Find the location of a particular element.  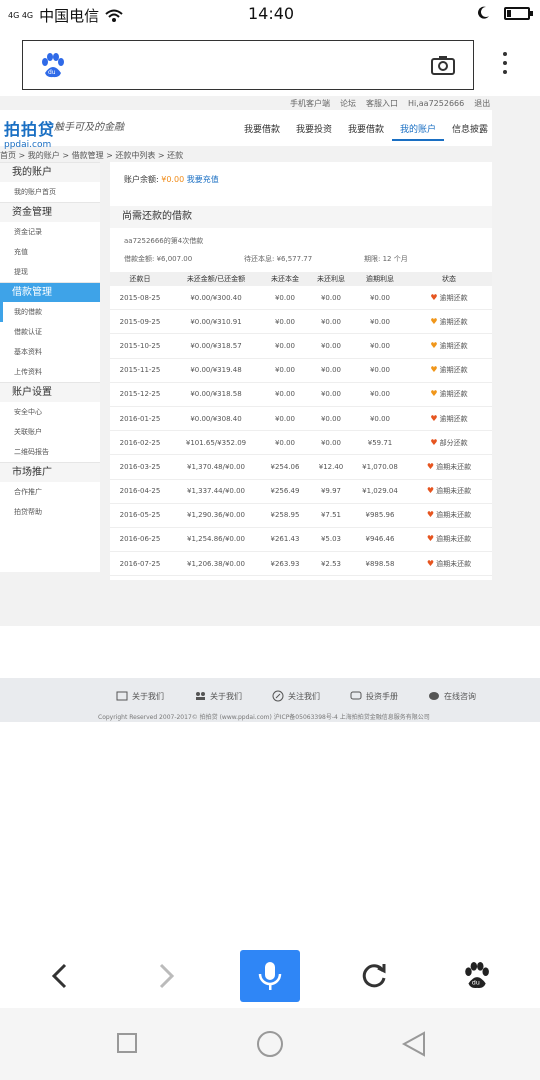

table-cell: 2015-08-25 is located at coordinates (140, 297).